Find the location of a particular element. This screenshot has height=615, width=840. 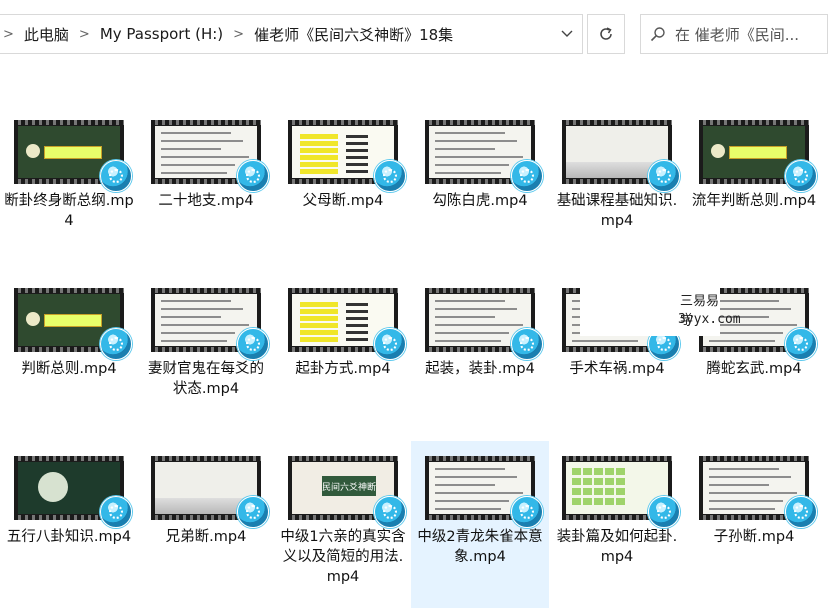

file-name: 中级2青龙朱雀本意象.mp4 is located at coordinates (480, 547).